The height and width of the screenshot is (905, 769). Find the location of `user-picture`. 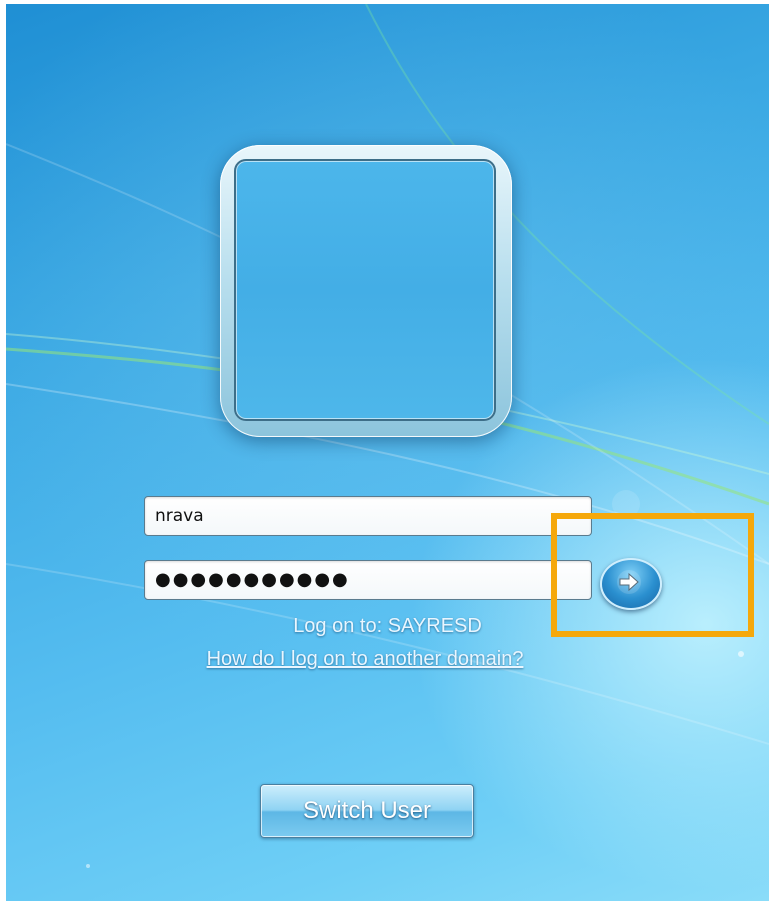

user-picture is located at coordinates (365, 290).